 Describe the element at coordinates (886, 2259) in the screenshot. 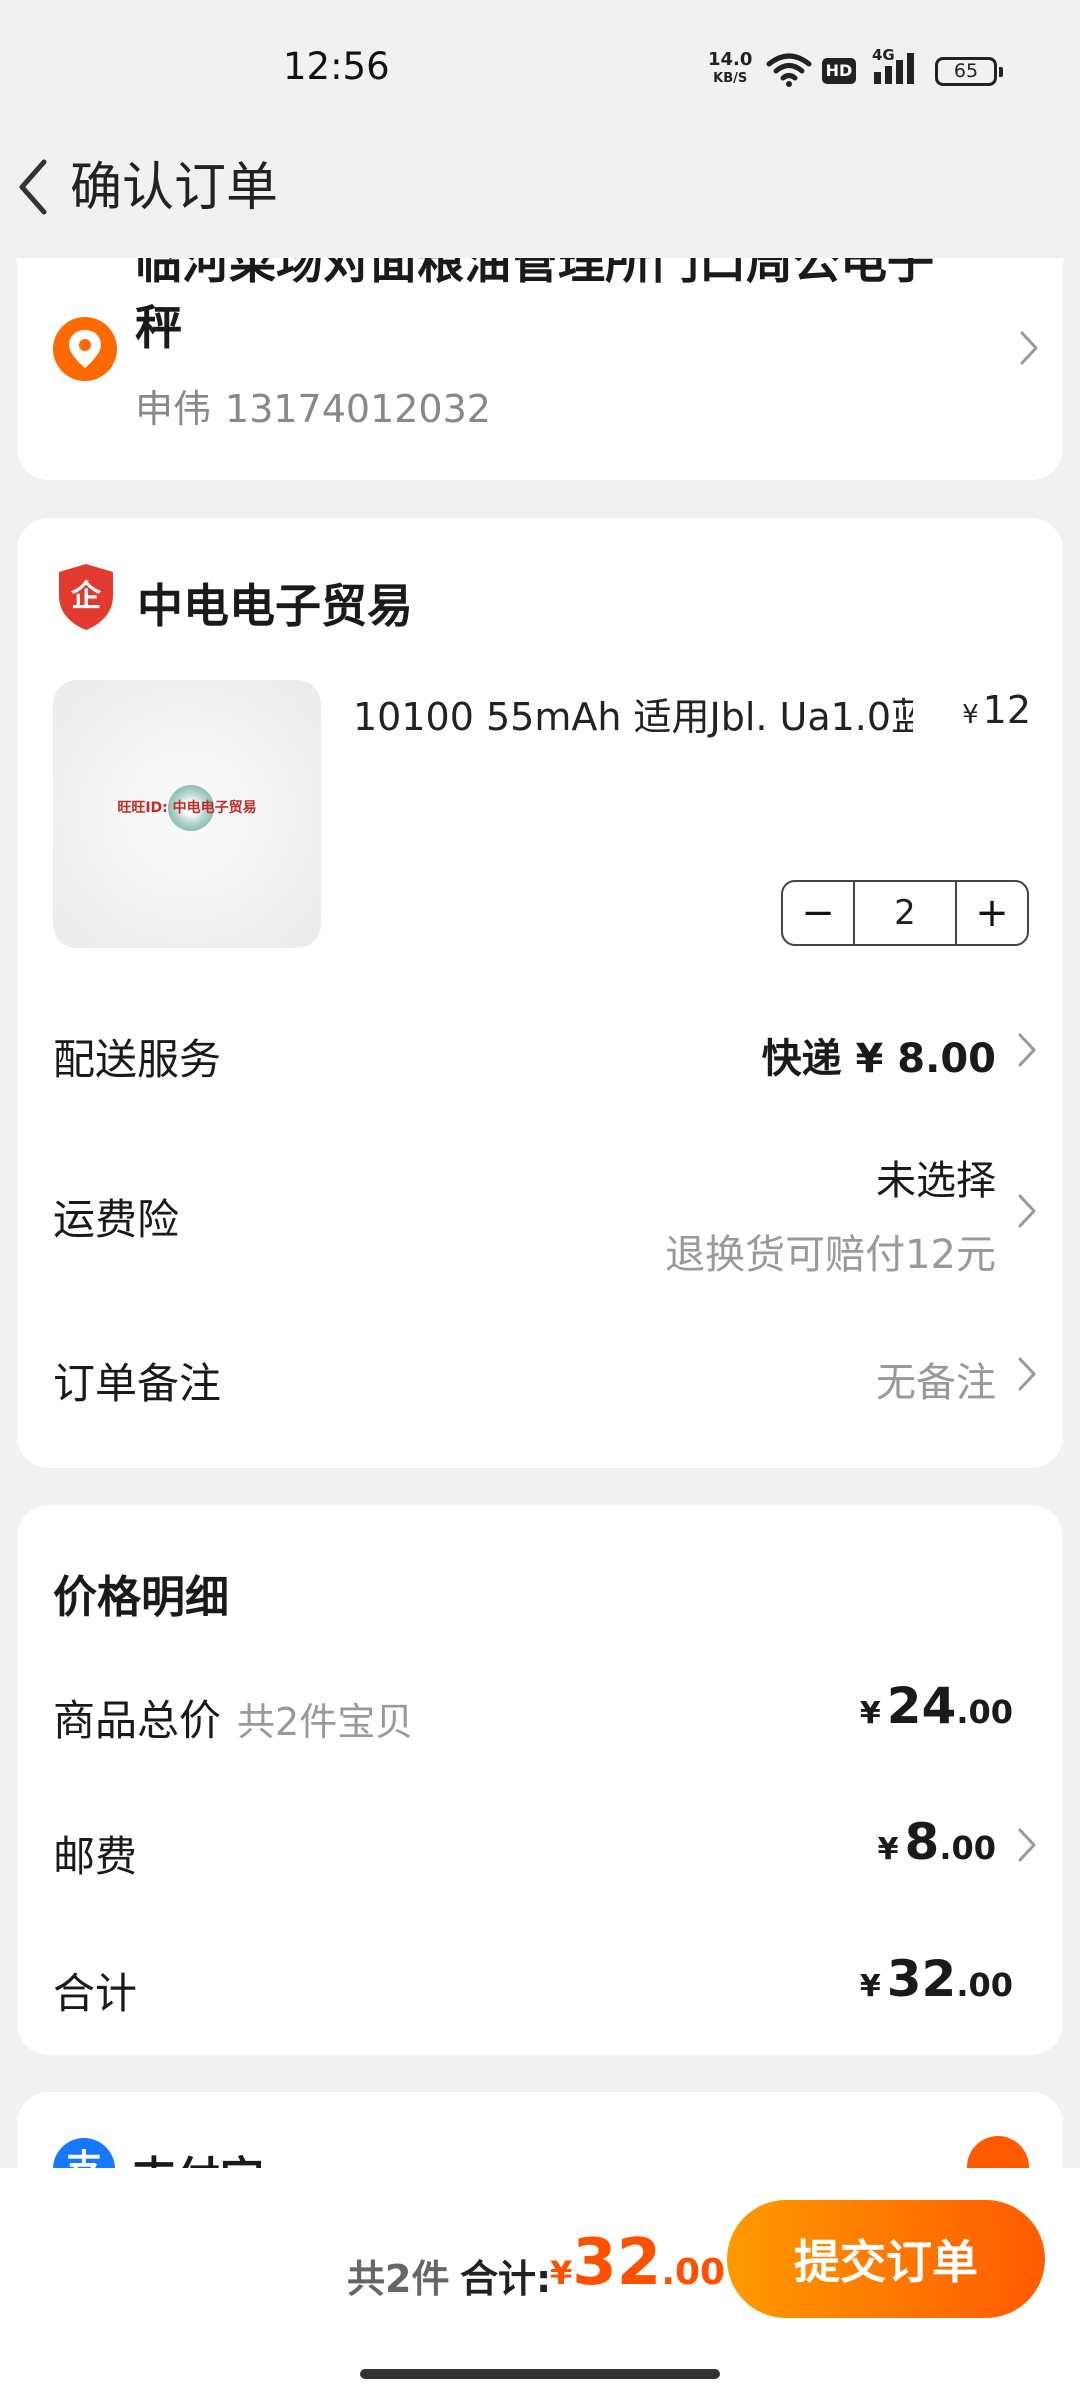

I see `submit-order-button: 提交订单` at that location.